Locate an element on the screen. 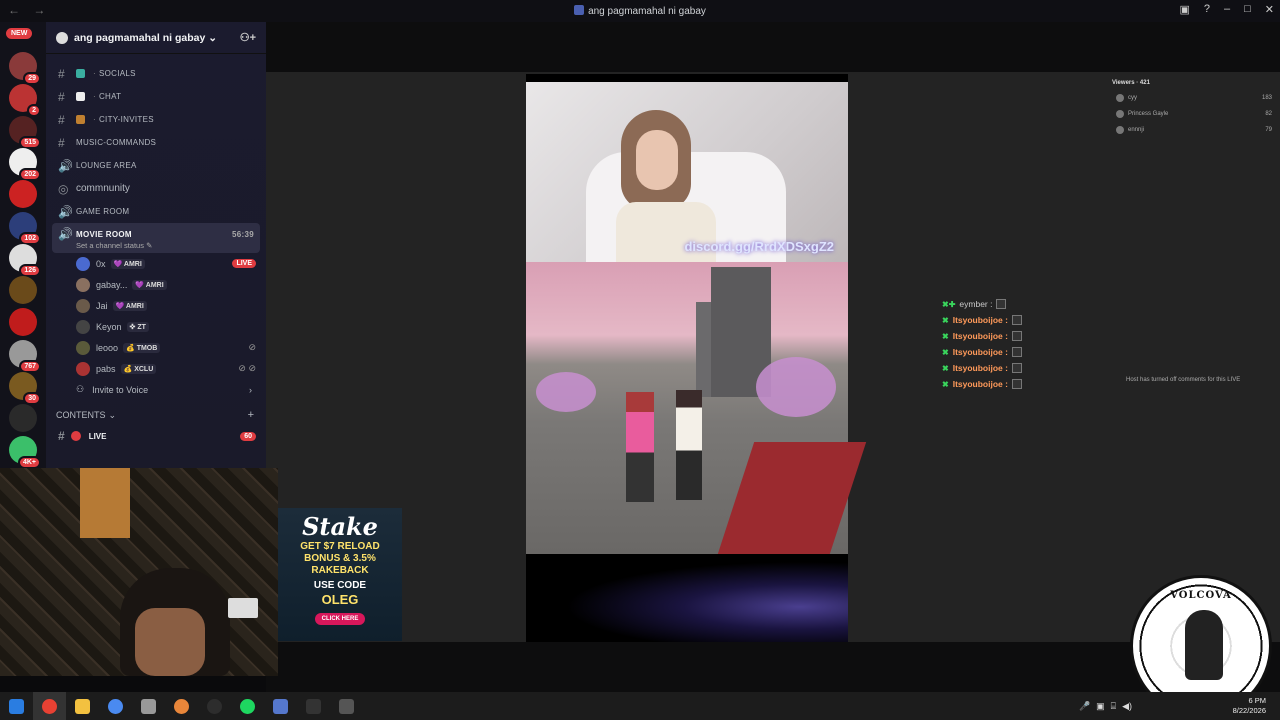  channel-music-commands: # music-commands is located at coordinates (156, 142).